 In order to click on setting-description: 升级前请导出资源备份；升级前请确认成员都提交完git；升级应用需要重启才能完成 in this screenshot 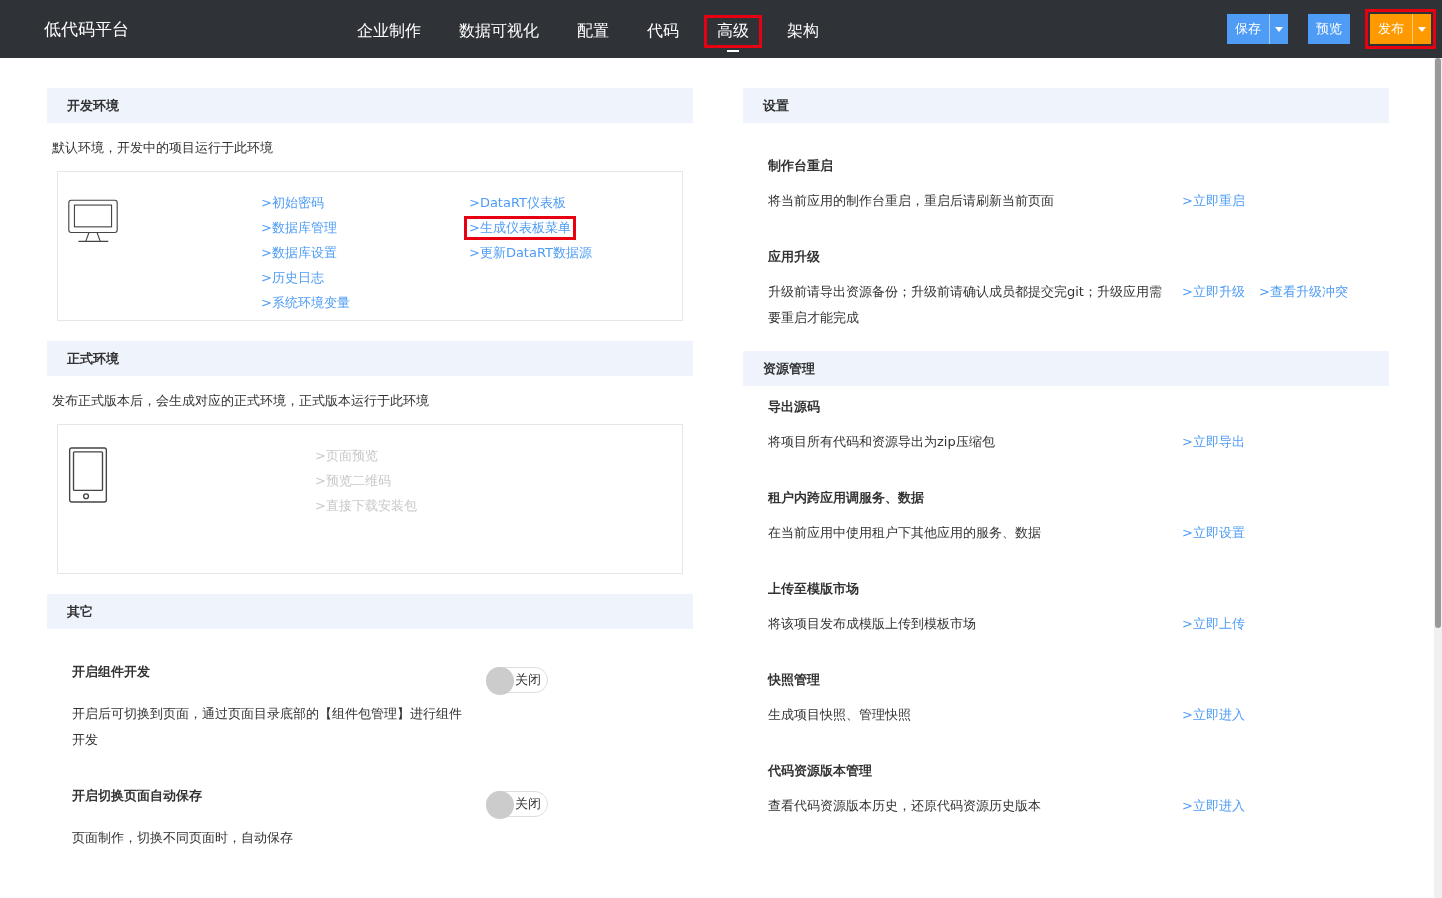, I will do `click(965, 305)`.